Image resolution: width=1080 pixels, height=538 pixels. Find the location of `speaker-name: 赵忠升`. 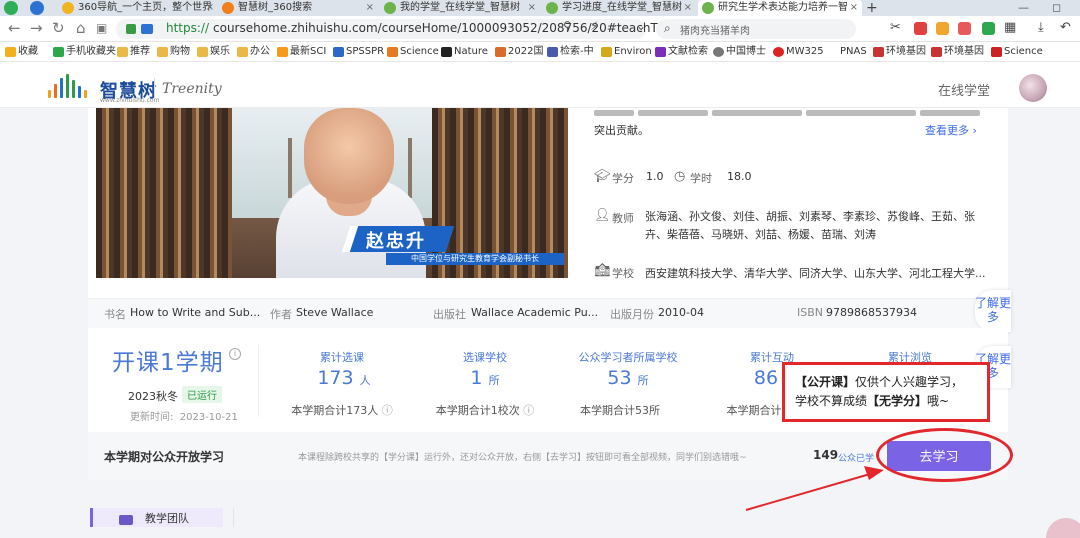

speaker-name: 赵忠升 is located at coordinates (396, 241).